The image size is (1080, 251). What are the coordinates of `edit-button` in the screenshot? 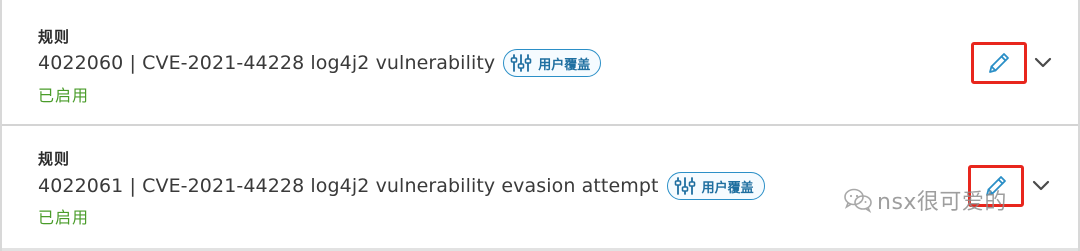 It's located at (999, 63).